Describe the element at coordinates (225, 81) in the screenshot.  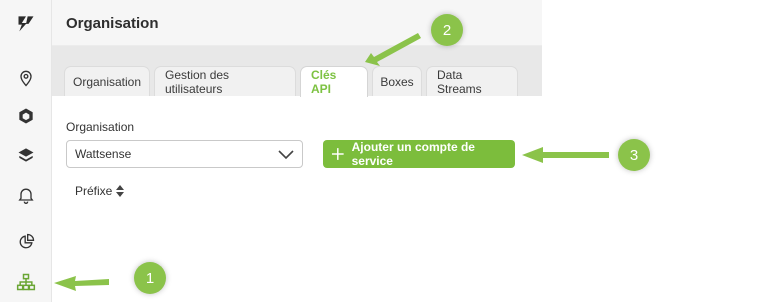
I see `tab-user-management: Gestion des utilisateurs` at that location.